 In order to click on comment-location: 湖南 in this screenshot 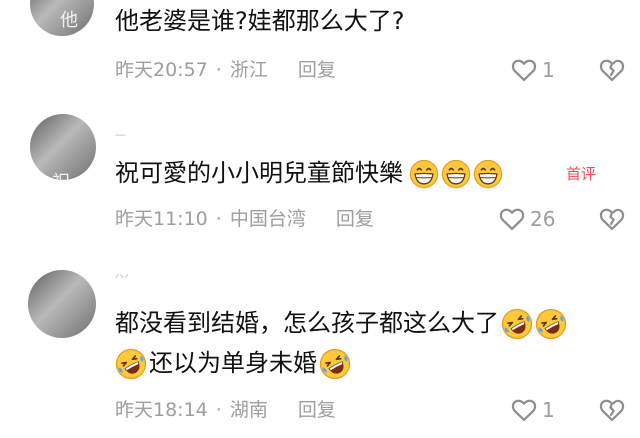, I will do `click(248, 410)`.